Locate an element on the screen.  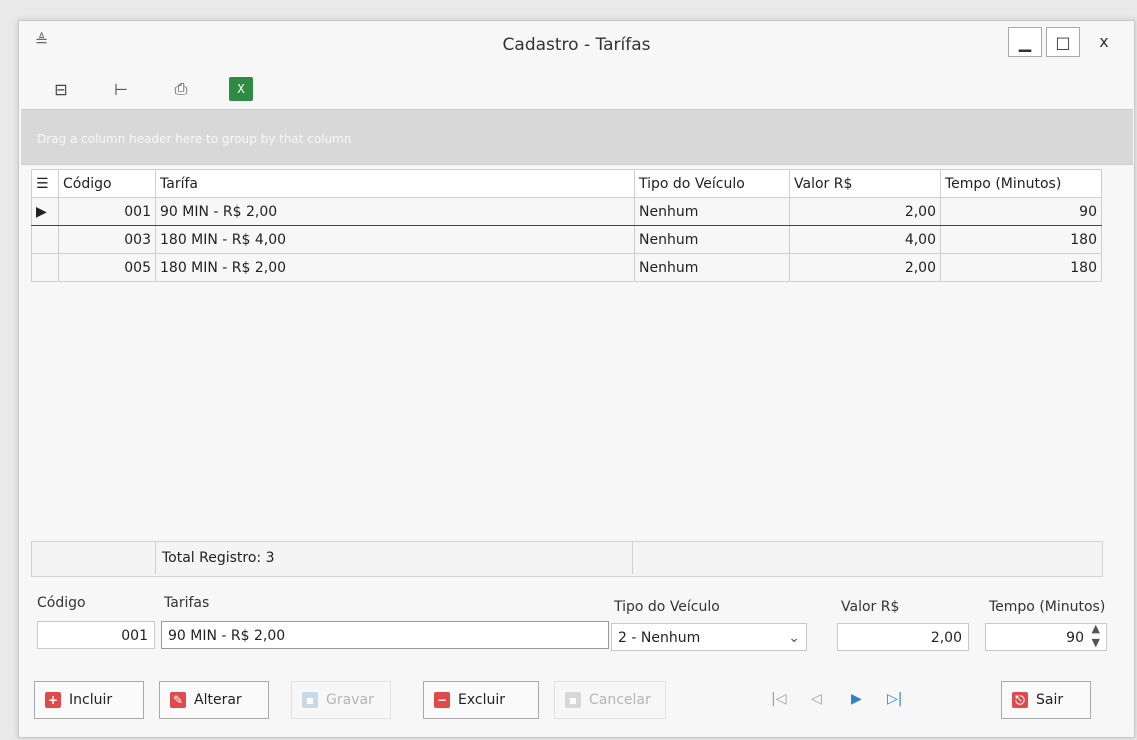
cell-tempo: 90 is located at coordinates (1021, 211).